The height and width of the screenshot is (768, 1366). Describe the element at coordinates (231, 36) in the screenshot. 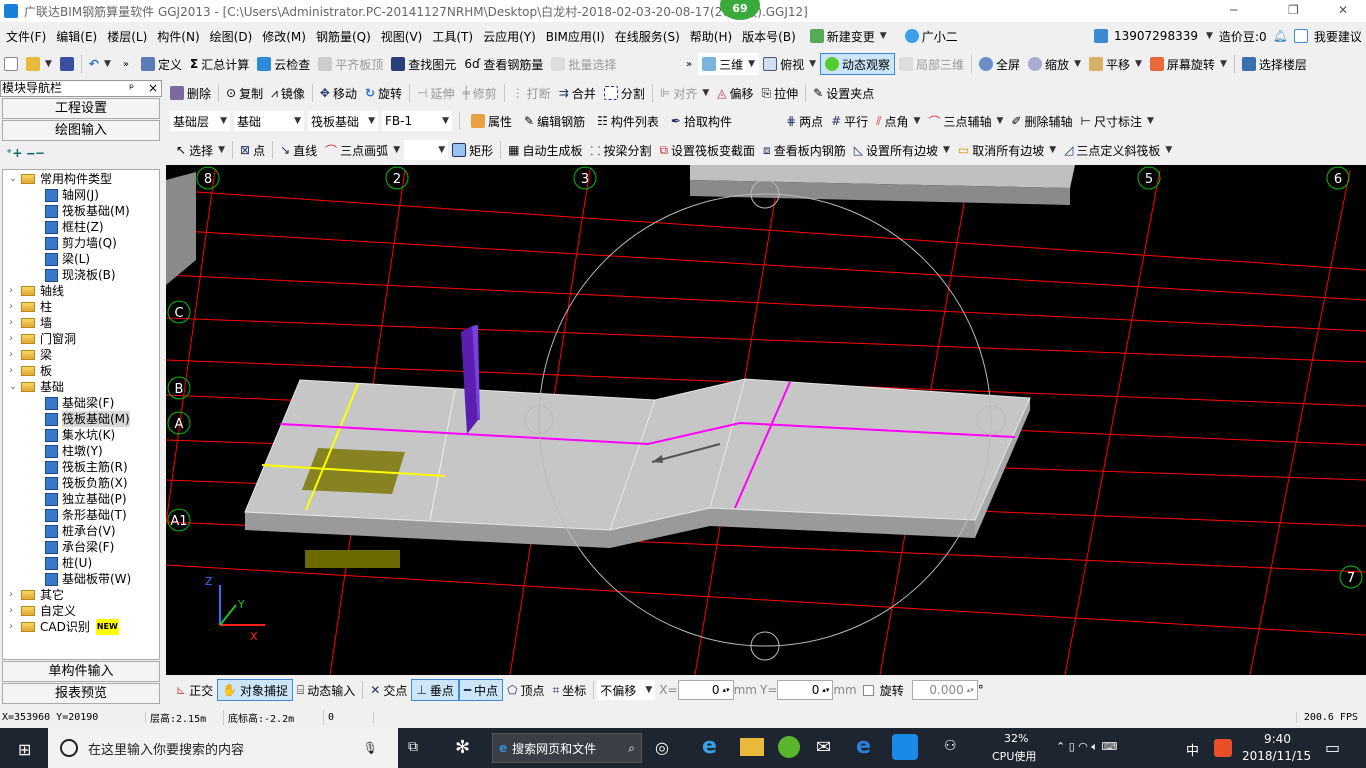

I see `menu-draw: 绘图(D)` at that location.